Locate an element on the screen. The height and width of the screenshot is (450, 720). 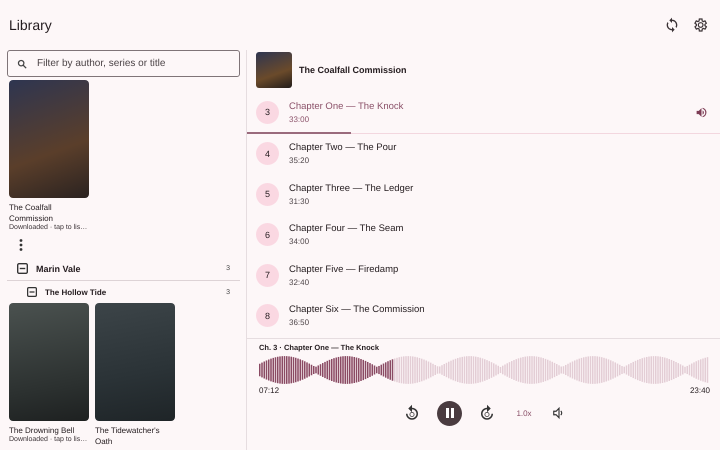
pause-button is located at coordinates (449, 413).